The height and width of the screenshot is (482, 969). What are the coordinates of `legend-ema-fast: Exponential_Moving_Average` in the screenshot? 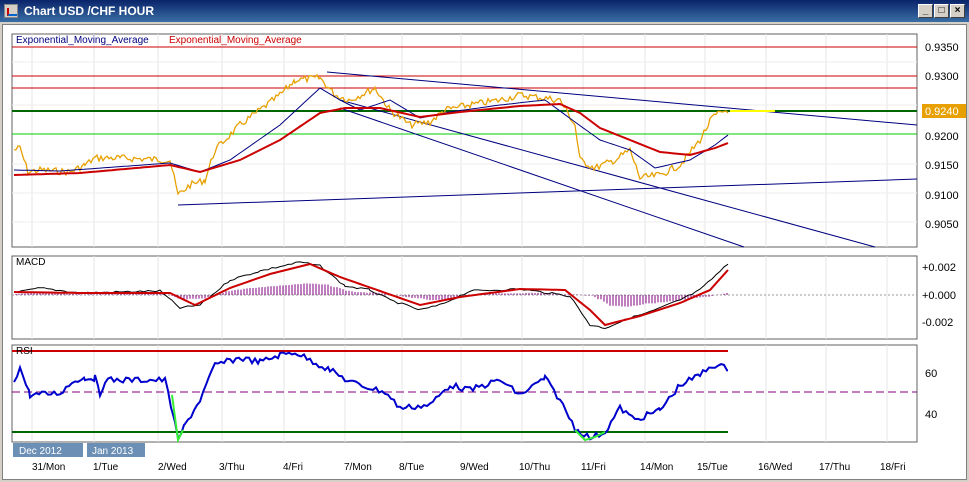 It's located at (82, 40).